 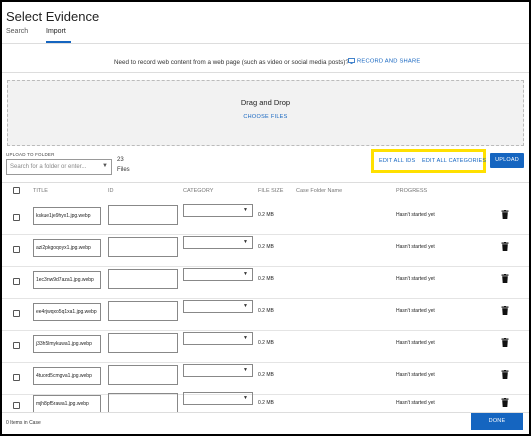 What do you see at coordinates (67, 248) in the screenshot?
I see `row-title-field: azi2pkgoqoyx1.jpg.webp` at bounding box center [67, 248].